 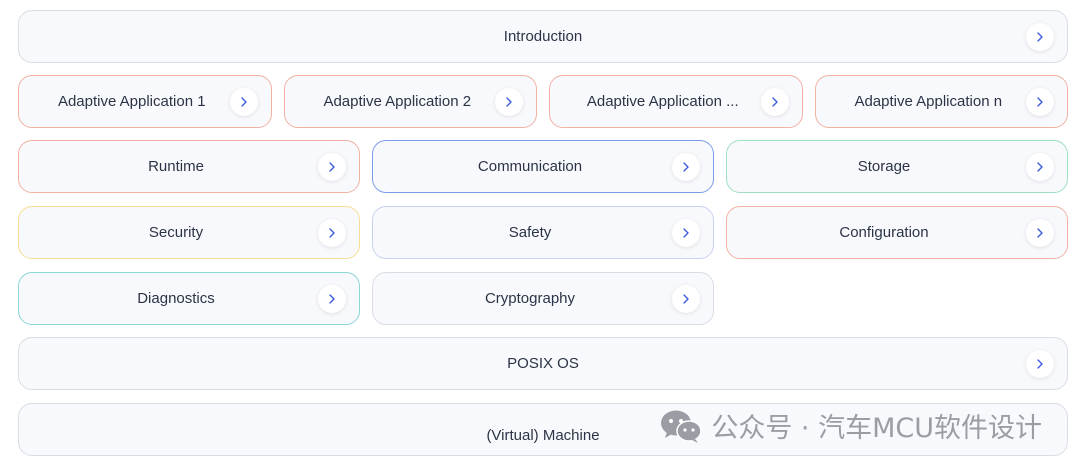 I want to click on card-cryptography: Cryptography, so click(x=543, y=298).